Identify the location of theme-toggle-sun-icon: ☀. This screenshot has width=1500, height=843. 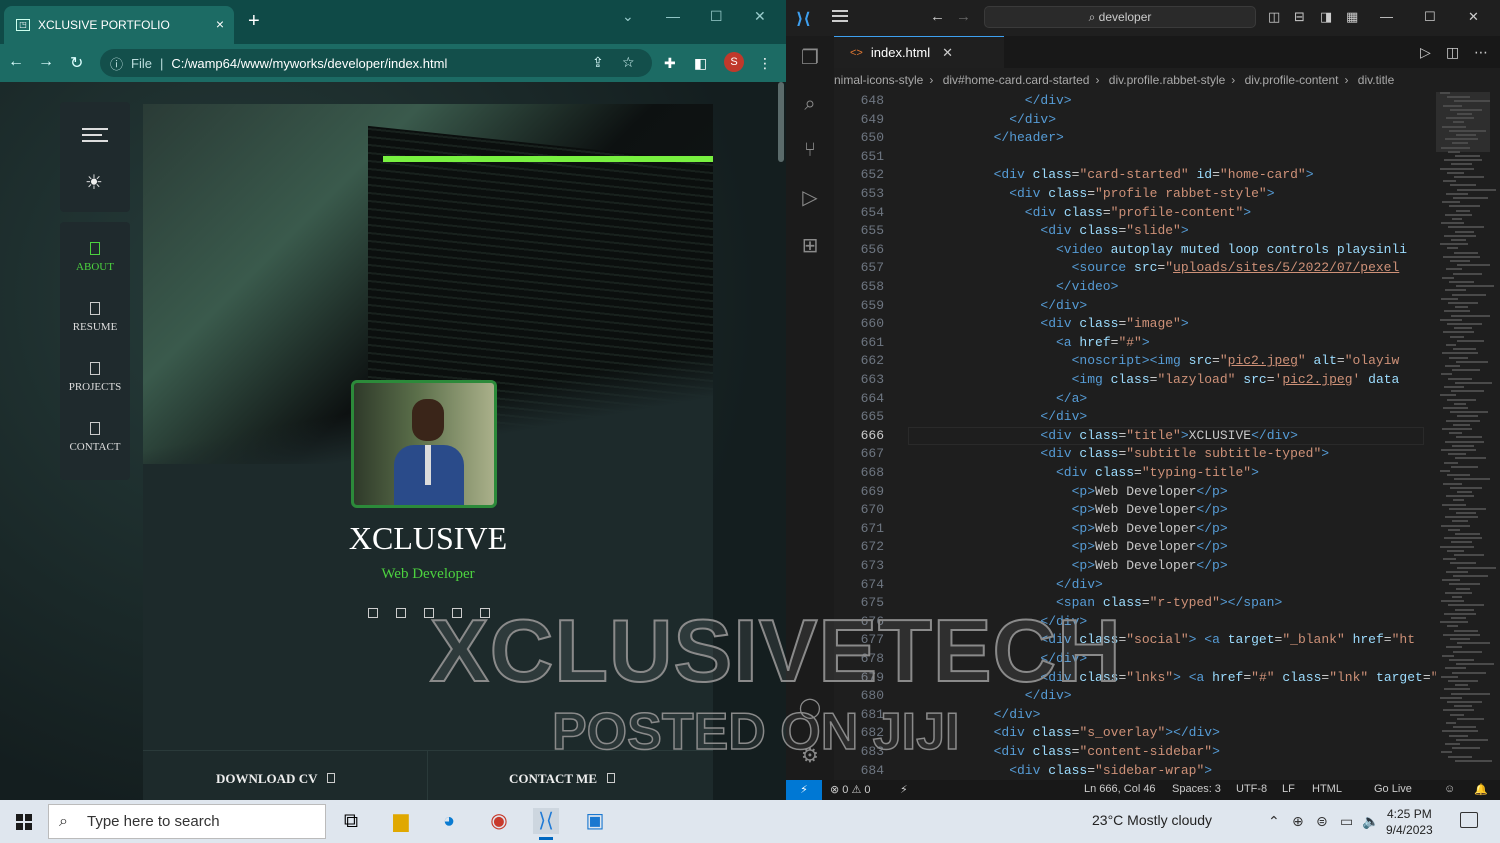
(94, 182).